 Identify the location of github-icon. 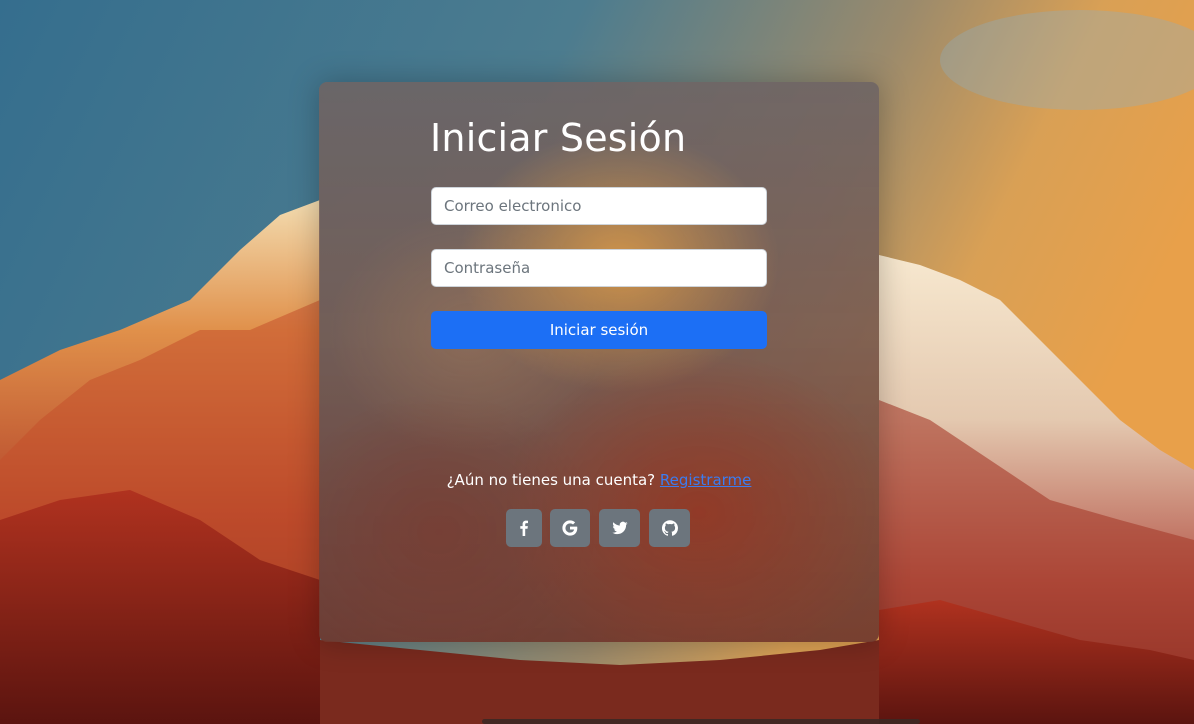
(669, 528).